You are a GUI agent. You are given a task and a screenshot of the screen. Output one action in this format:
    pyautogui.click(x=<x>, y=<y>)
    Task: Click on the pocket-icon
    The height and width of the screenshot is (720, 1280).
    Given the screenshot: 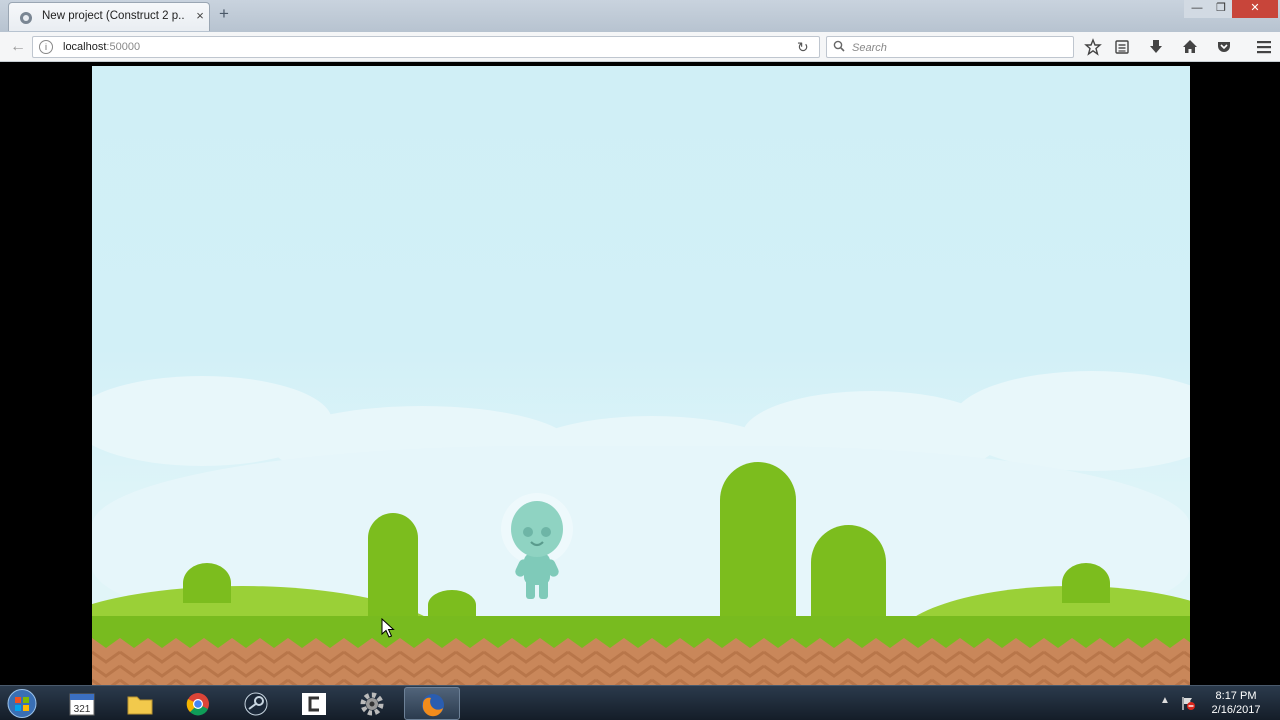 What is the action you would take?
    pyautogui.click(x=1224, y=47)
    